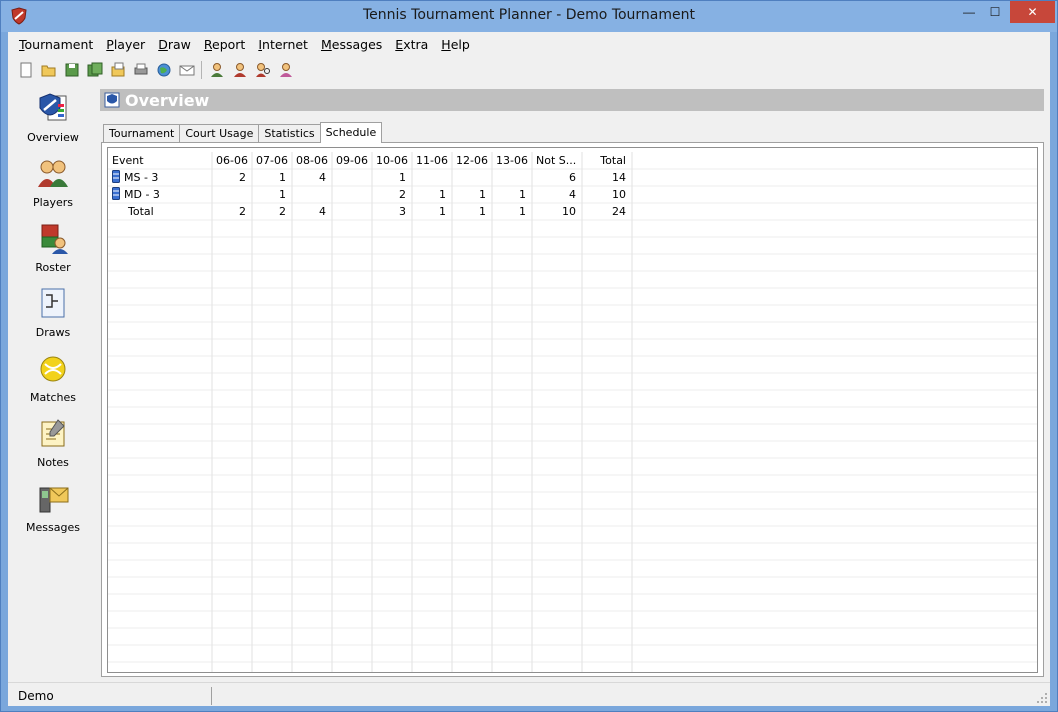  I want to click on menu-internet: Internet, so click(284, 45).